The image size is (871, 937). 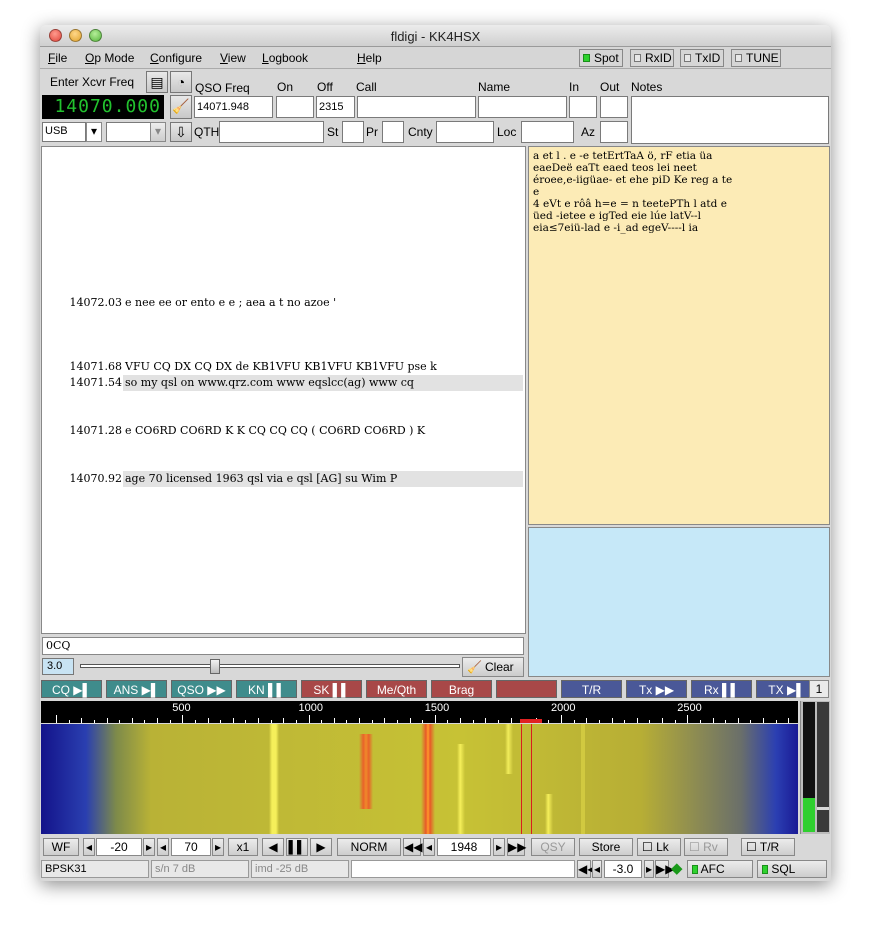 I want to click on transfer-icon: ⇩, so click(x=181, y=132).